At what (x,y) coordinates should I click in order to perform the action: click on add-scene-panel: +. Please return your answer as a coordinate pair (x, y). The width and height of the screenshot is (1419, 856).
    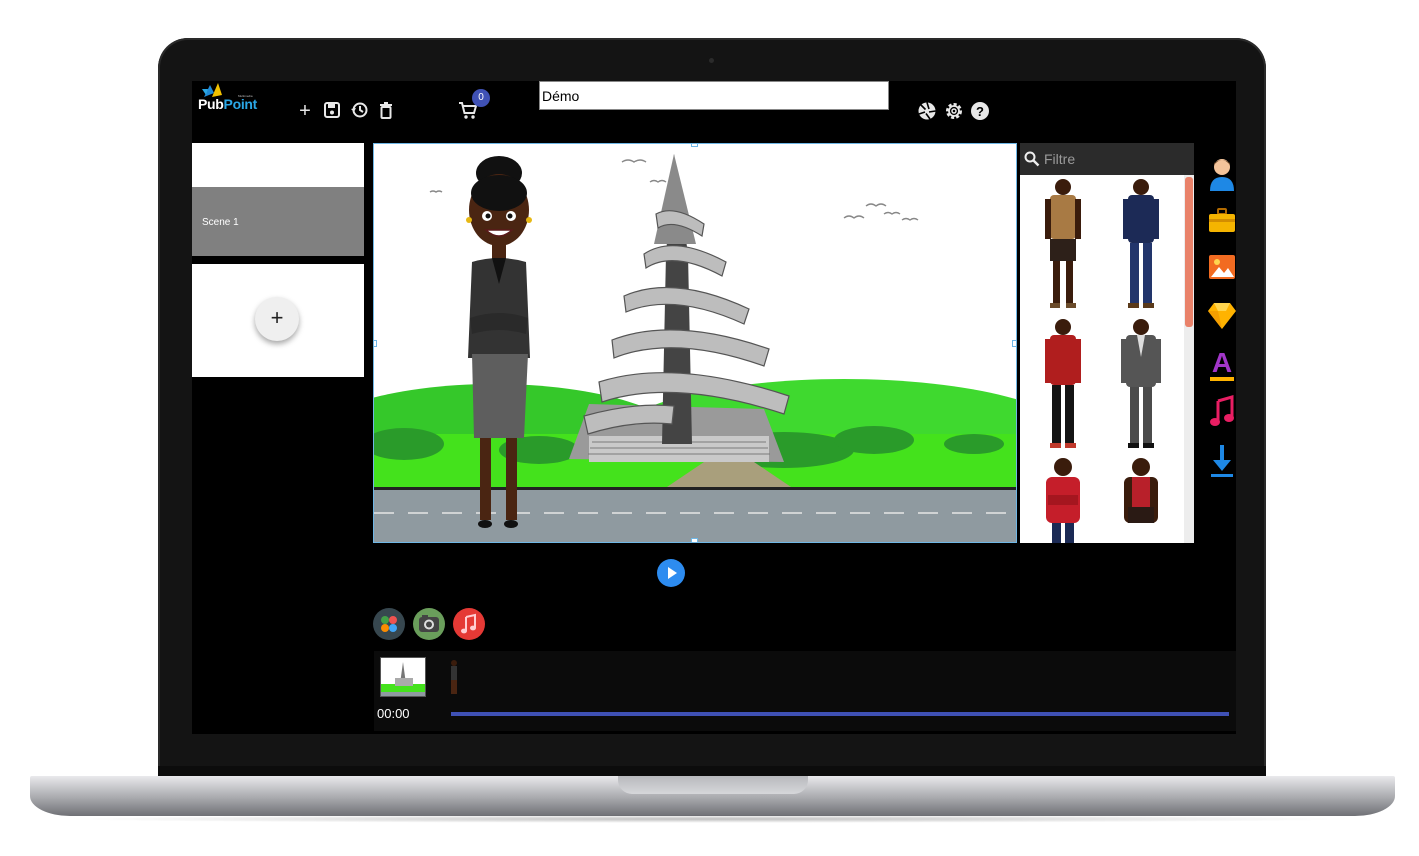
    Looking at the image, I should click on (278, 320).